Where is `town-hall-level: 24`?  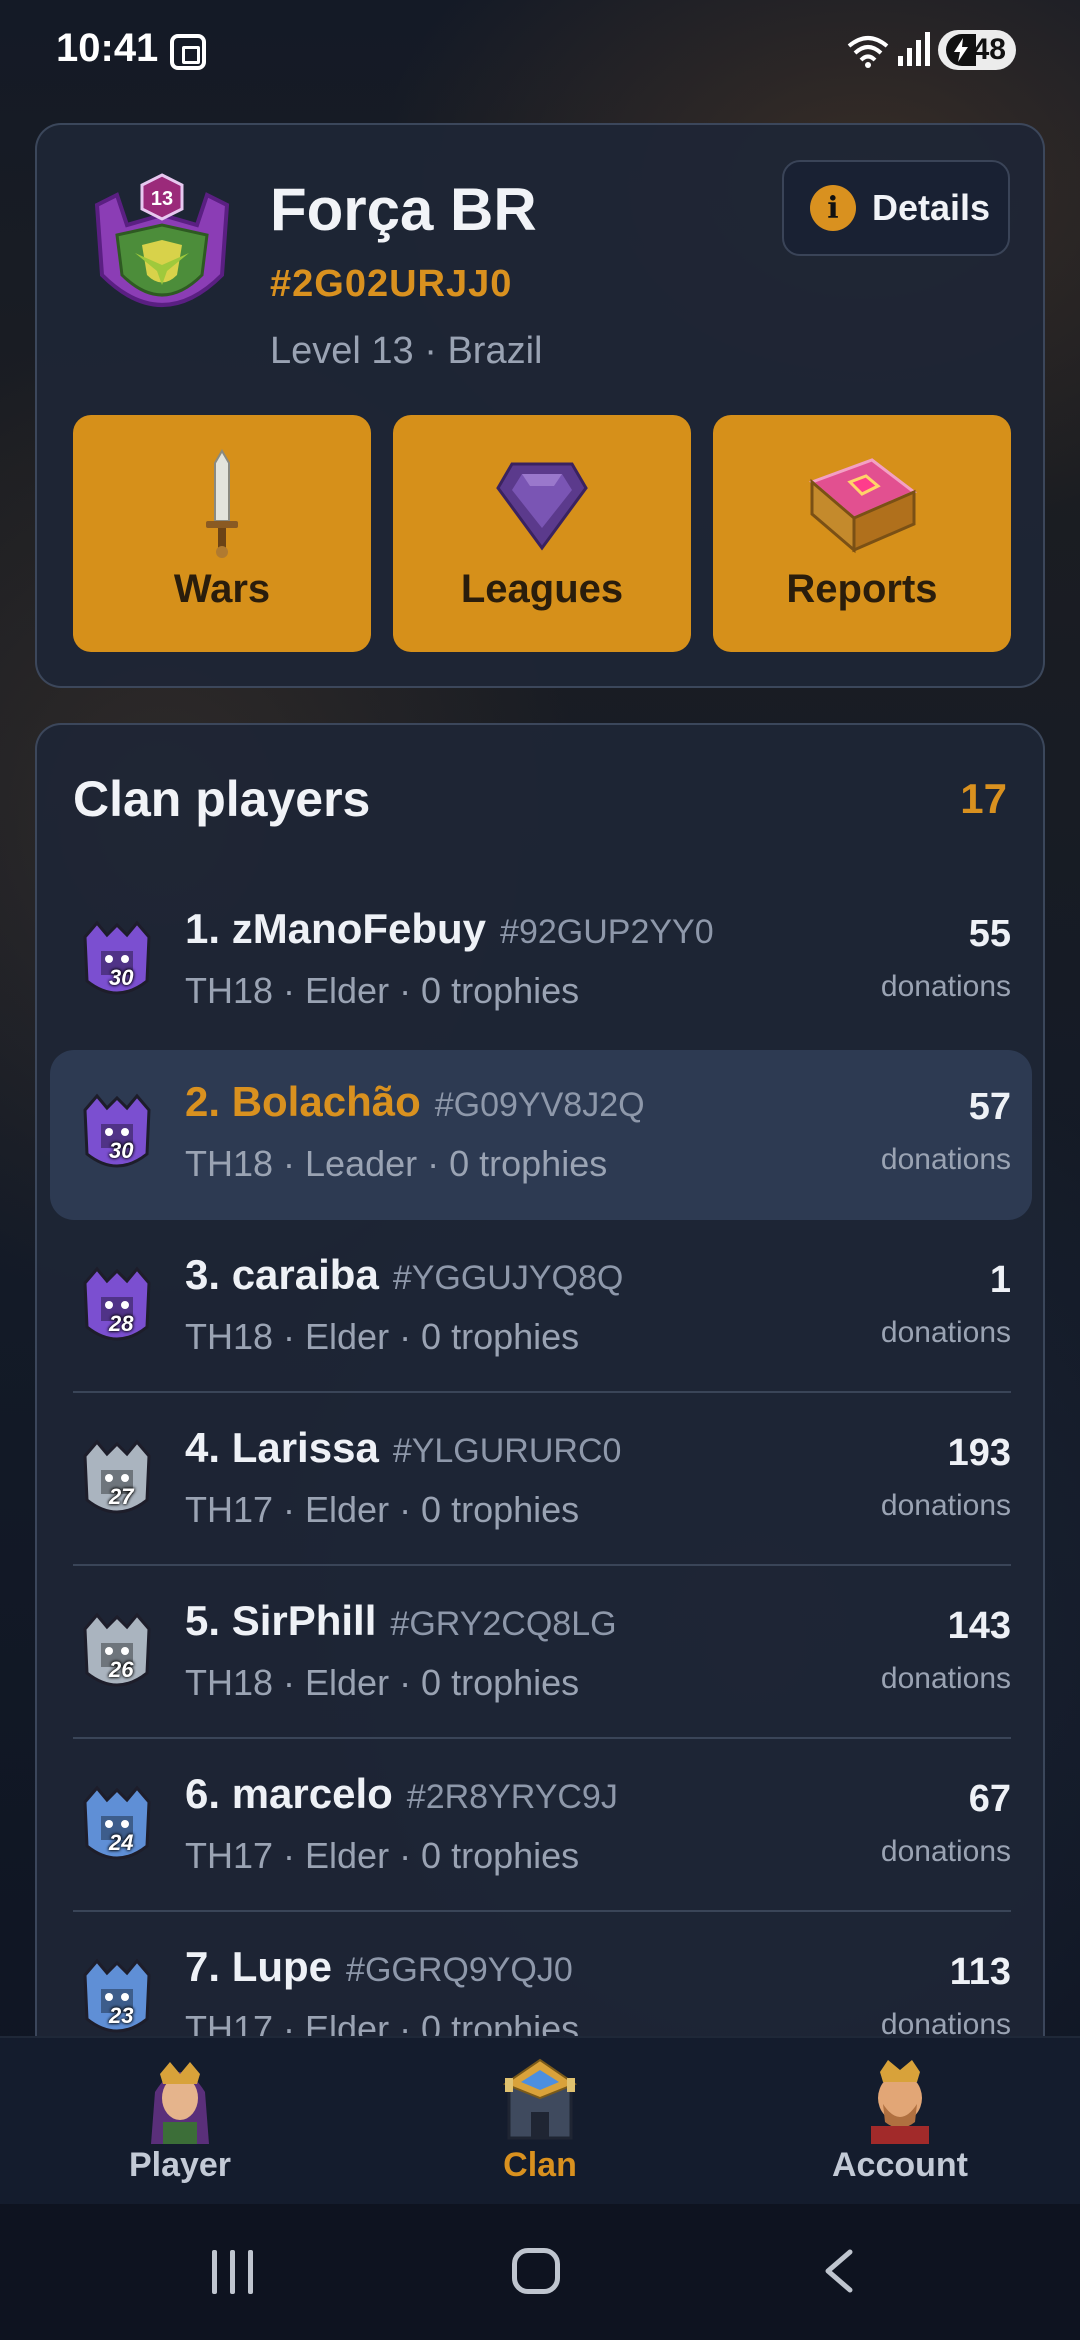
town-hall-level: 24 is located at coordinates (121, 1842).